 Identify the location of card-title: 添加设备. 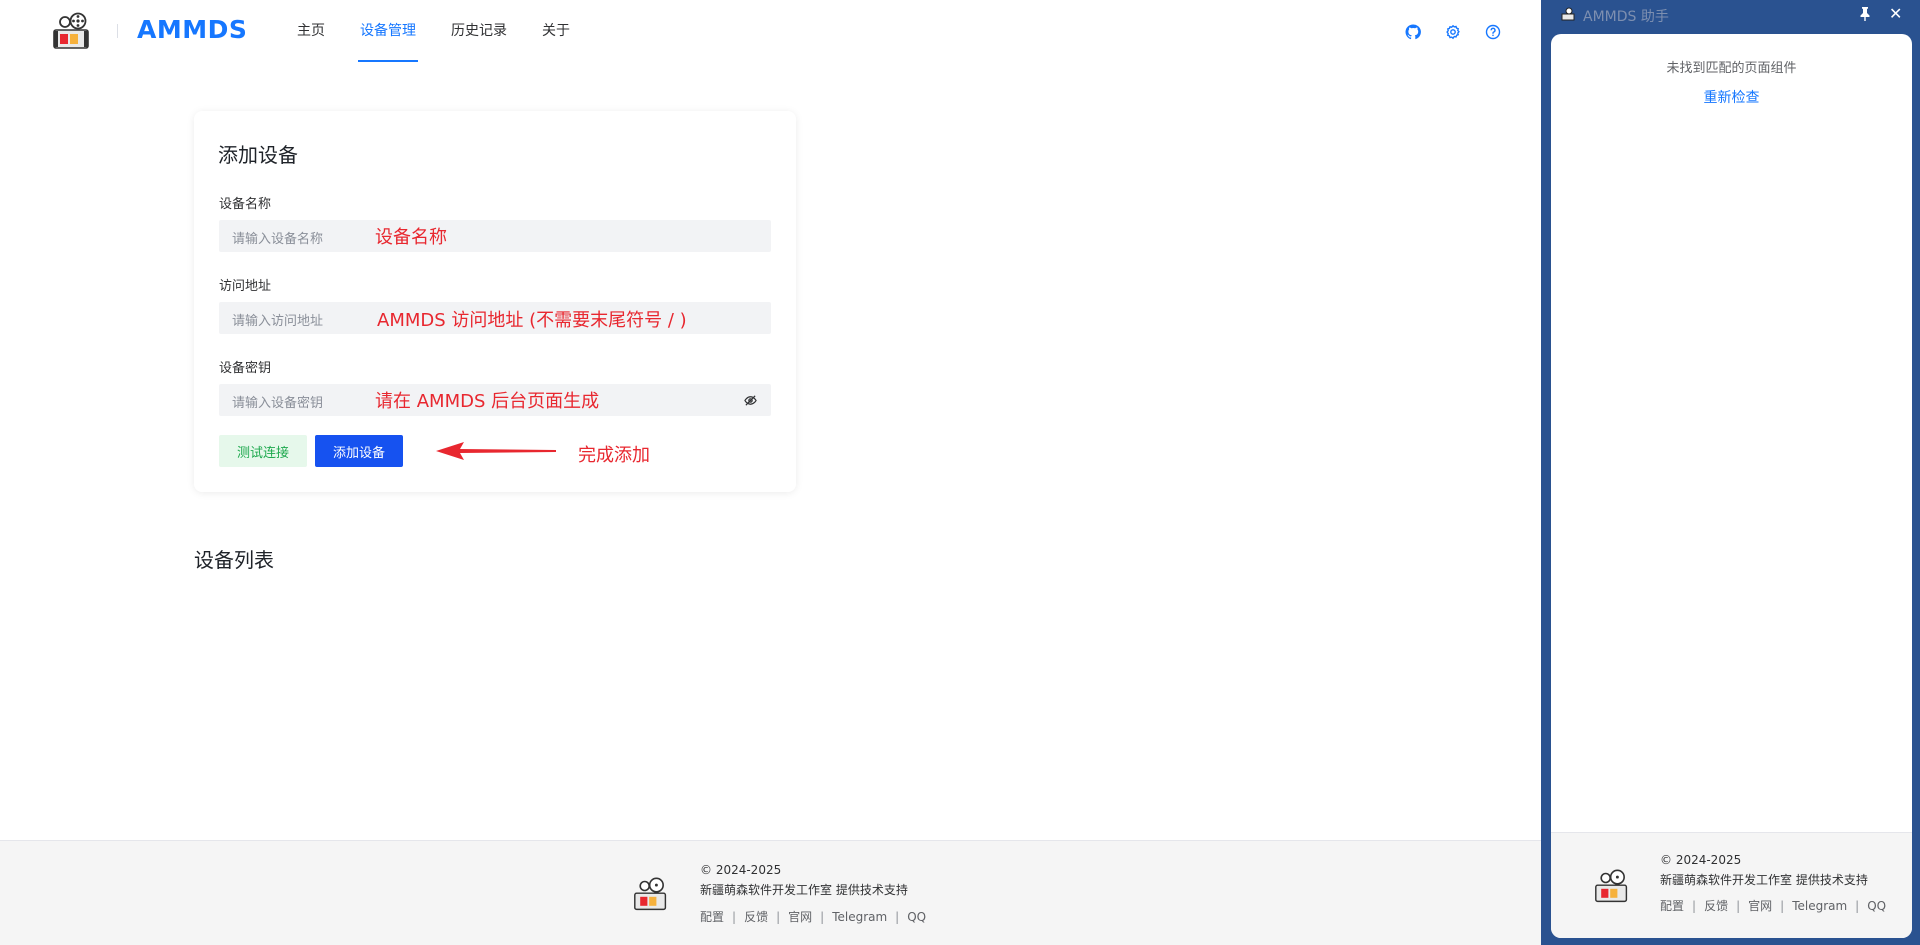
(258, 155).